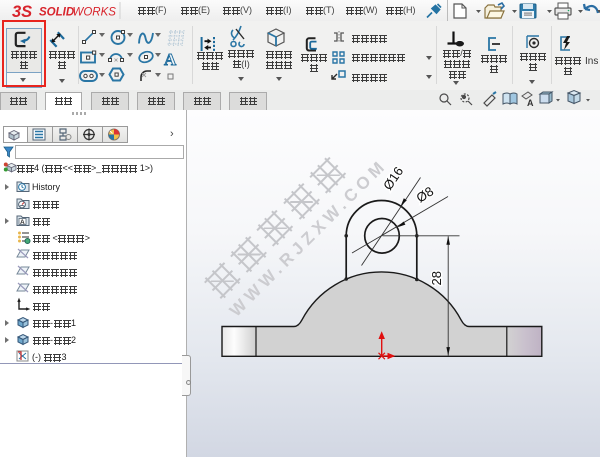 This screenshot has height=457, width=600. I want to click on svg-text: 3S, so click(22, 12).